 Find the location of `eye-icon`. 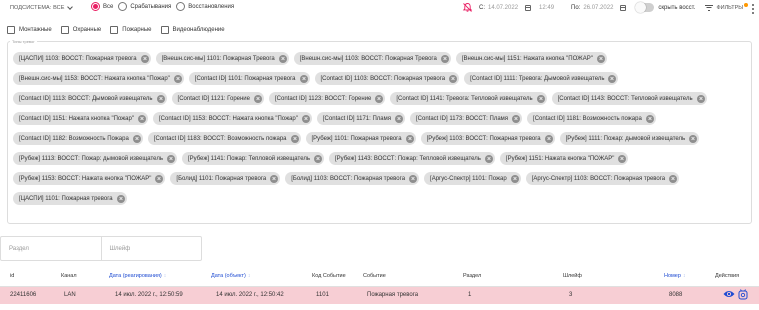

eye-icon is located at coordinates (729, 294).